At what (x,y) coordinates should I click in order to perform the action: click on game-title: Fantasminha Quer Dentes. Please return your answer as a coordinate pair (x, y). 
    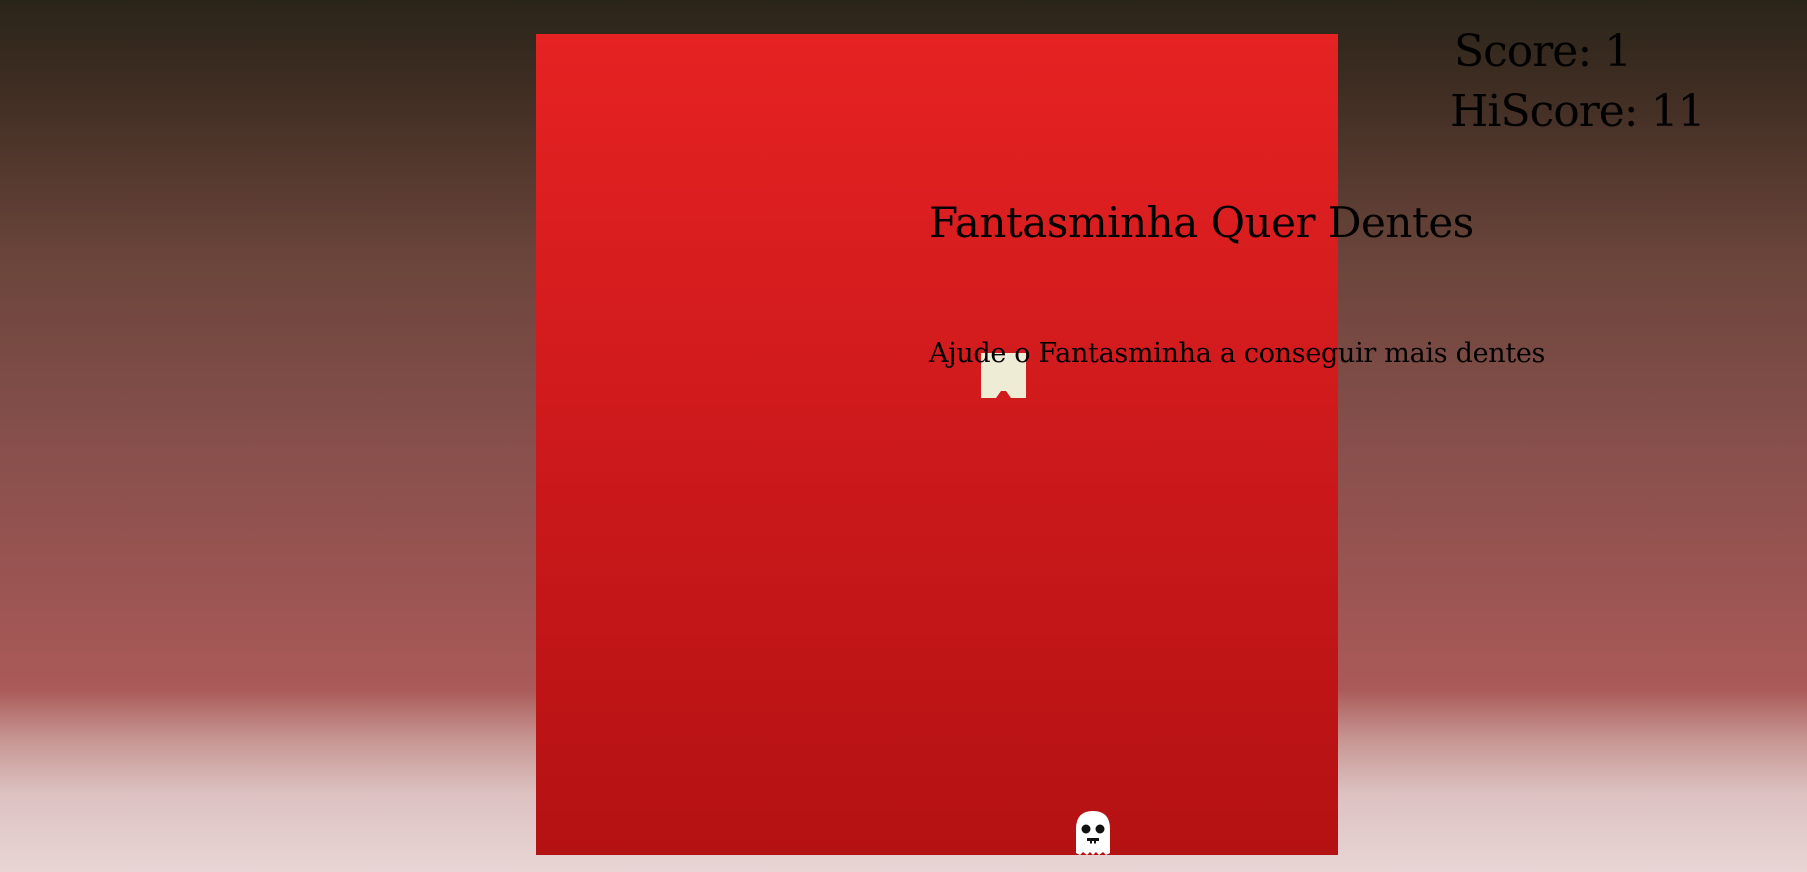
    Looking at the image, I should click on (1201, 222).